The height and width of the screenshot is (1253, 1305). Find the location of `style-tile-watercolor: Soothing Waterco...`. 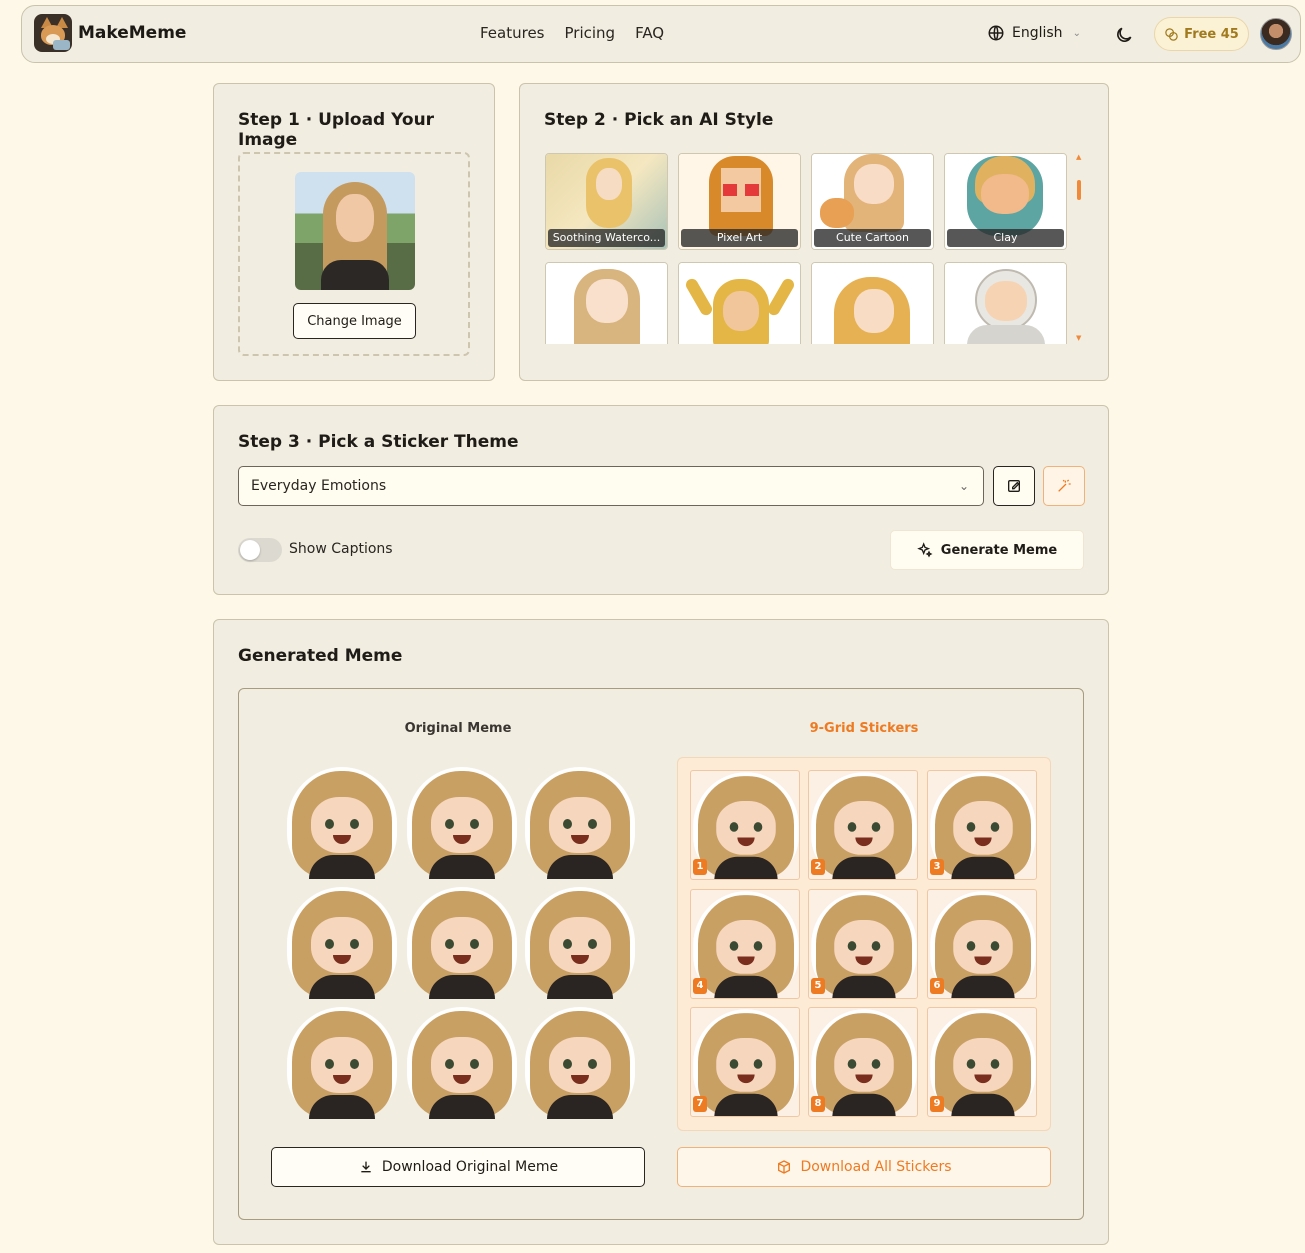

style-tile-watercolor: Soothing Waterco... is located at coordinates (606, 201).